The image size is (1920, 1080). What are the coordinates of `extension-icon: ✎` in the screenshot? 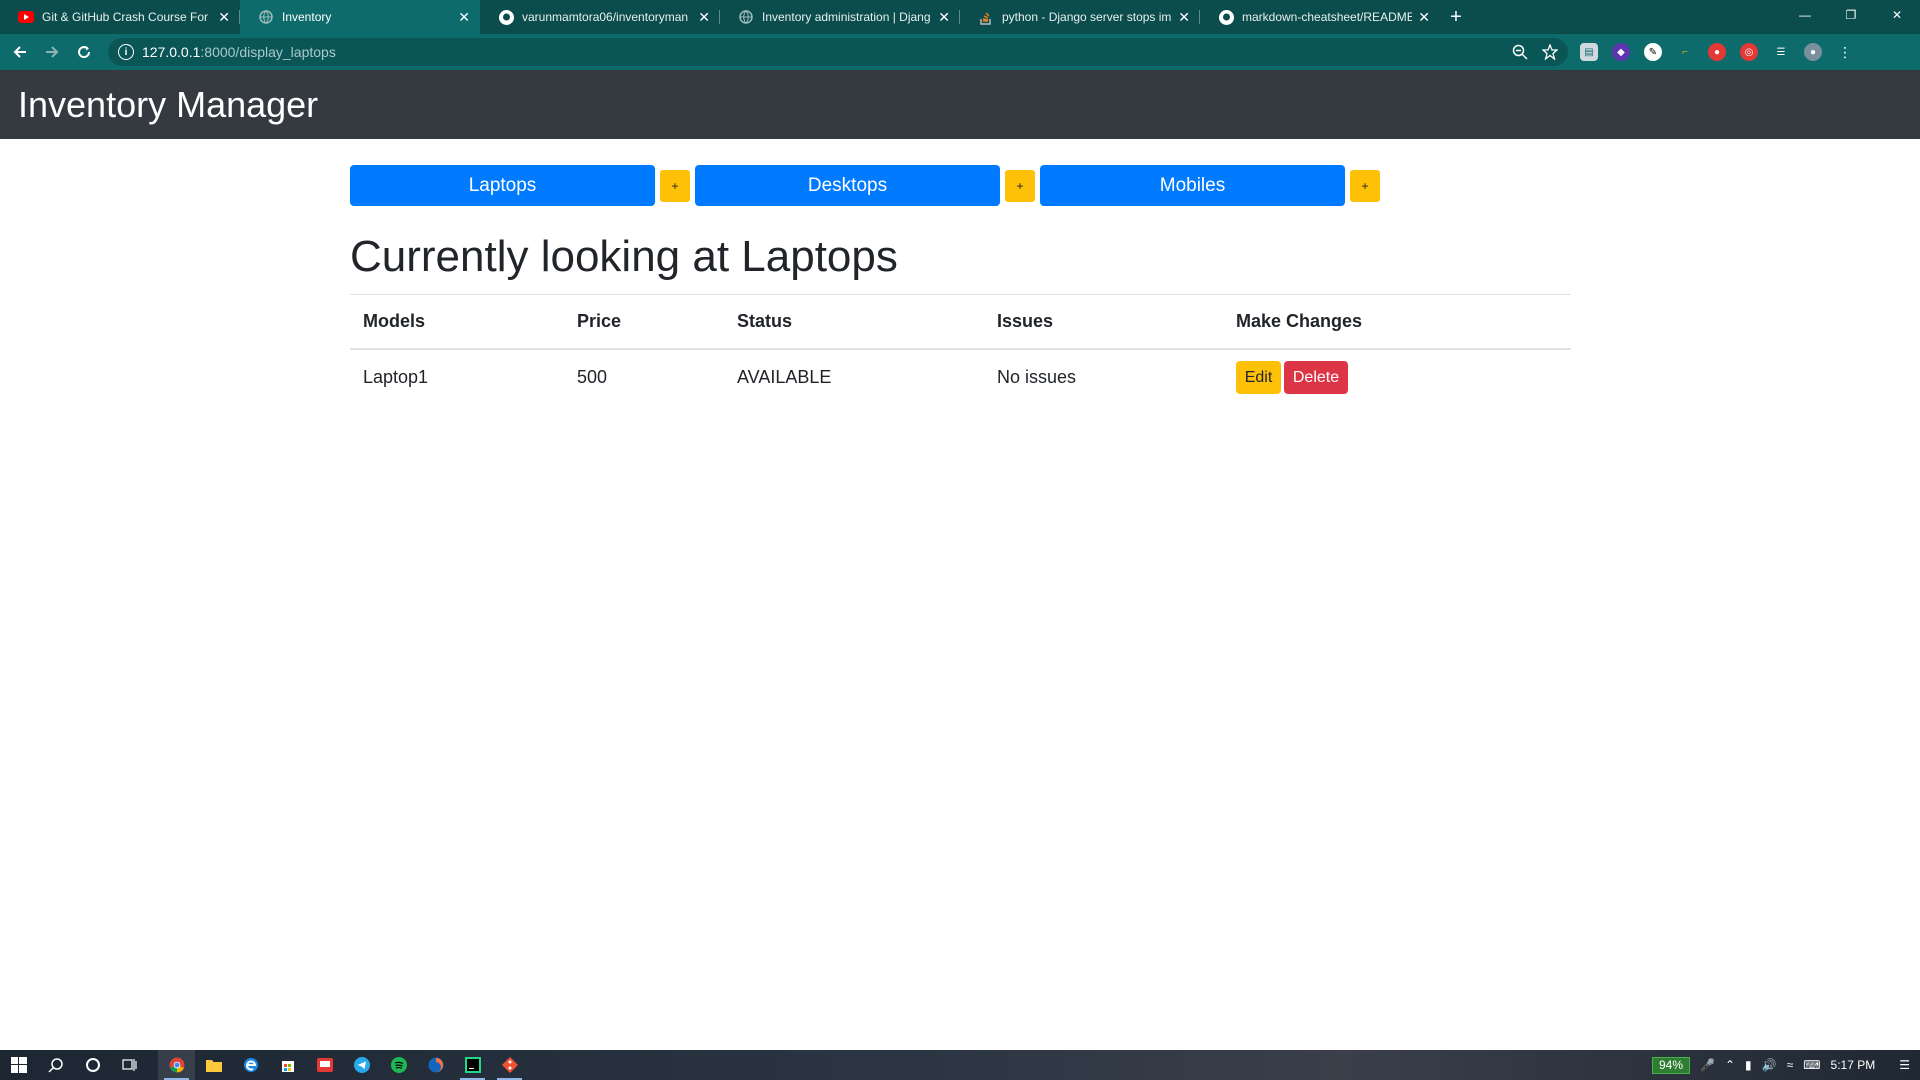 It's located at (1653, 52).